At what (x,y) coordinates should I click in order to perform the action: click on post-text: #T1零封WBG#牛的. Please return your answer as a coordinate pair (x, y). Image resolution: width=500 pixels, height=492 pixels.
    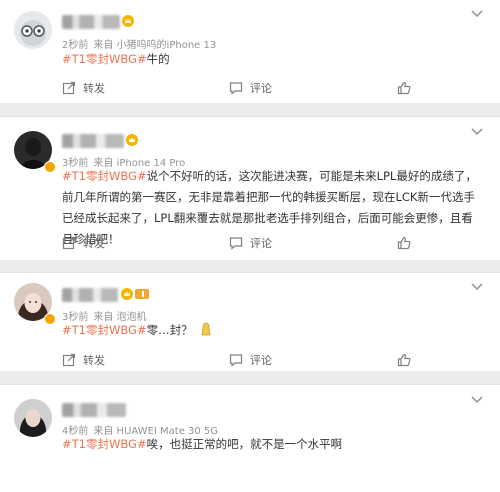
    Looking at the image, I should click on (272, 59).